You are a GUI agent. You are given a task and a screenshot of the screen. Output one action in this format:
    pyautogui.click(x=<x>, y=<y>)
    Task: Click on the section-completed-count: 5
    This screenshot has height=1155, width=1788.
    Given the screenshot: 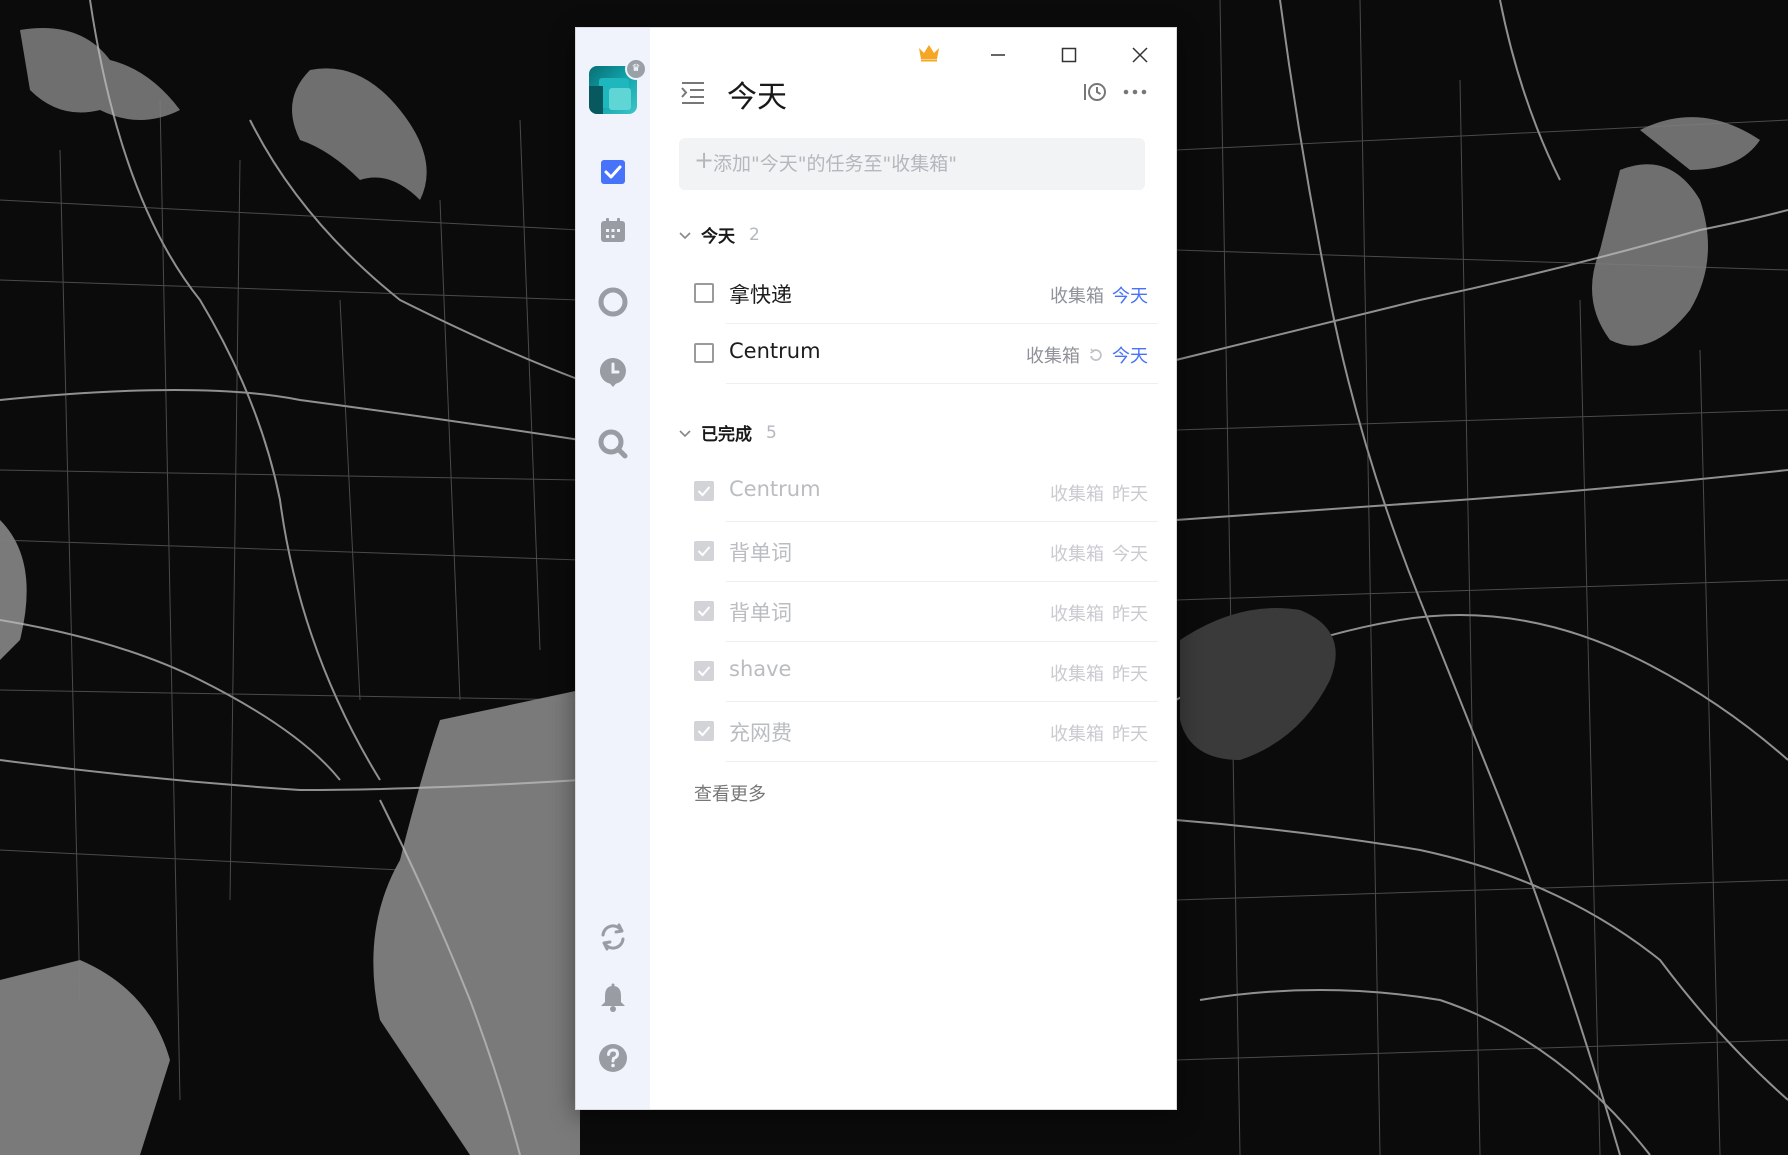 What is the action you would take?
    pyautogui.click(x=771, y=432)
    